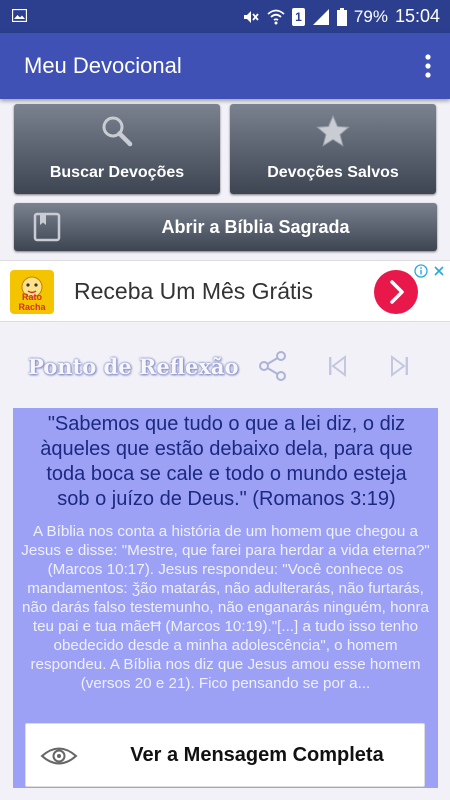 This screenshot has height=800, width=450. Describe the element at coordinates (370, 16) in the screenshot. I see `battery-percent: 79%` at that location.